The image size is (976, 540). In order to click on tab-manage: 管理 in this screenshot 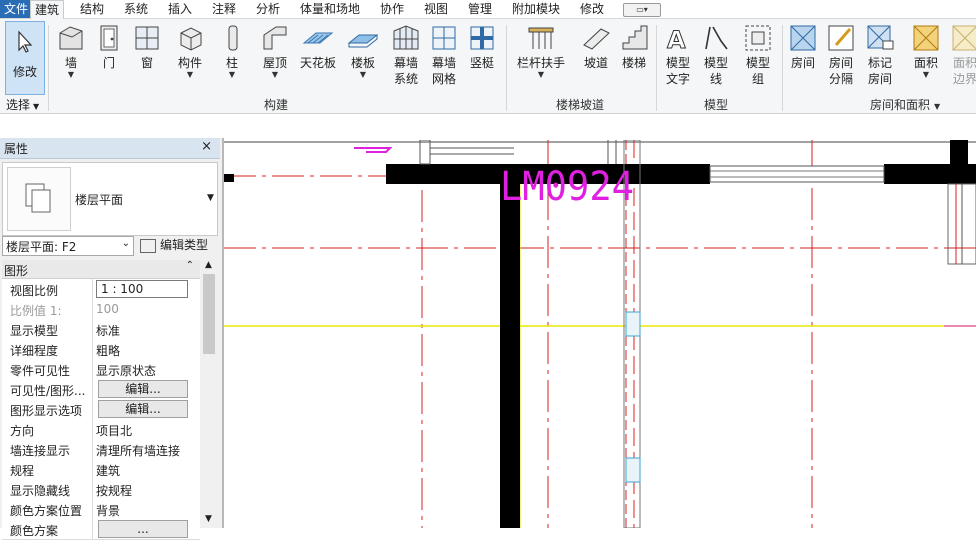, I will do `click(480, 9)`.